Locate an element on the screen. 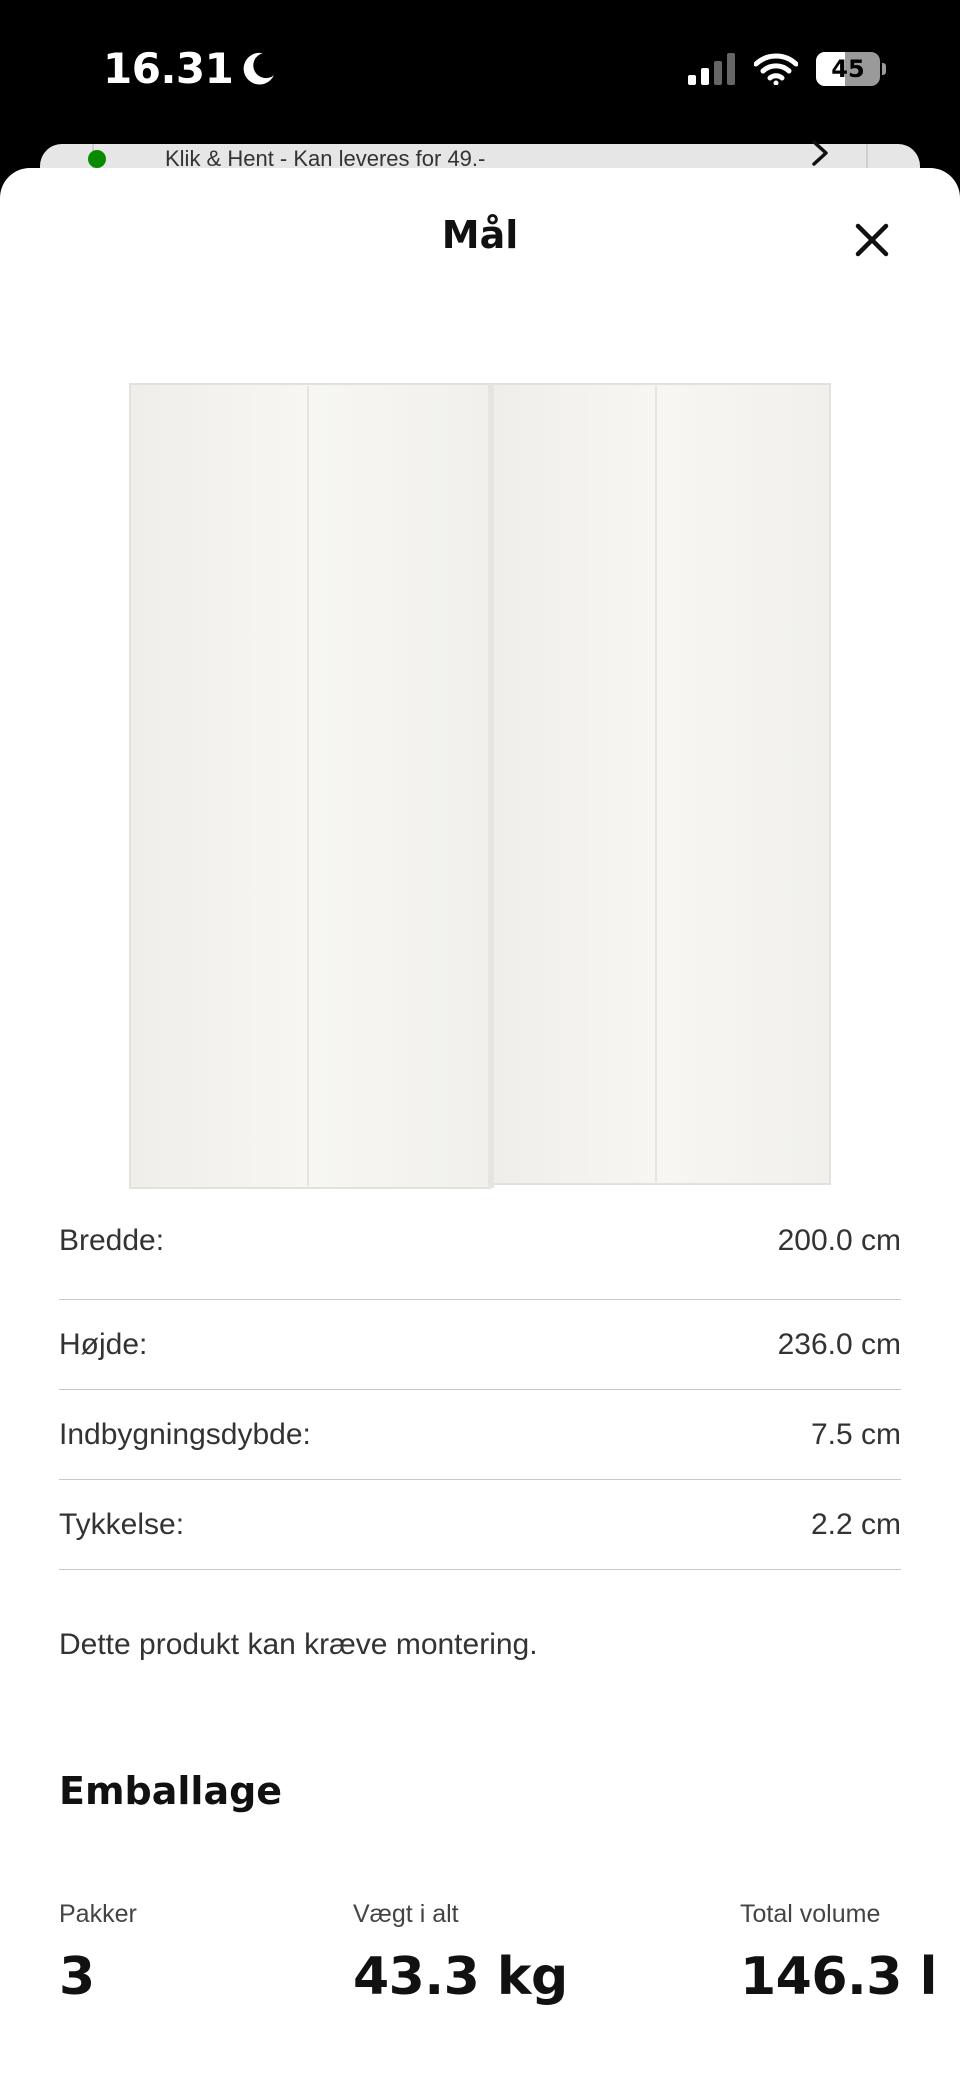 The height and width of the screenshot is (2081, 960). volume-stat: Total volume 146.3 l is located at coordinates (838, 1953).